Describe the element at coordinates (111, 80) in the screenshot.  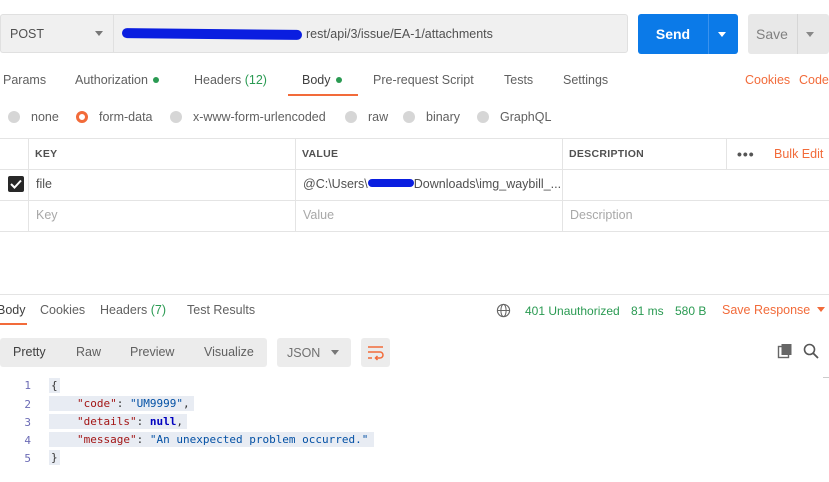
I see `tab-authorization-label: Authorization` at that location.